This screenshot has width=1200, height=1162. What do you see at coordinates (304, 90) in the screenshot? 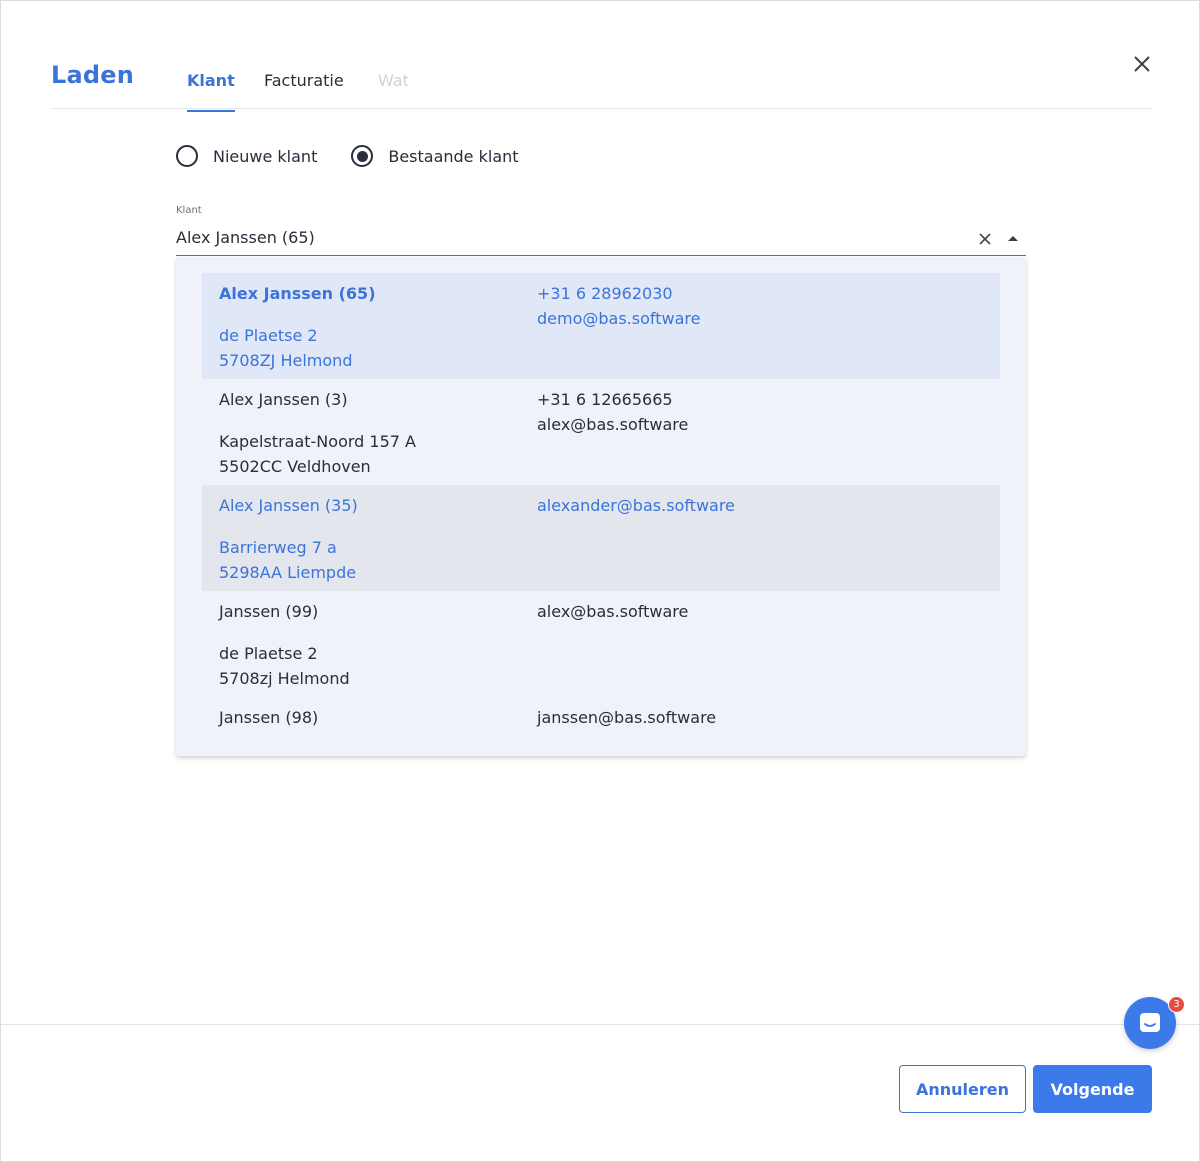
I see `tab-facturatie: Facturatie` at bounding box center [304, 90].